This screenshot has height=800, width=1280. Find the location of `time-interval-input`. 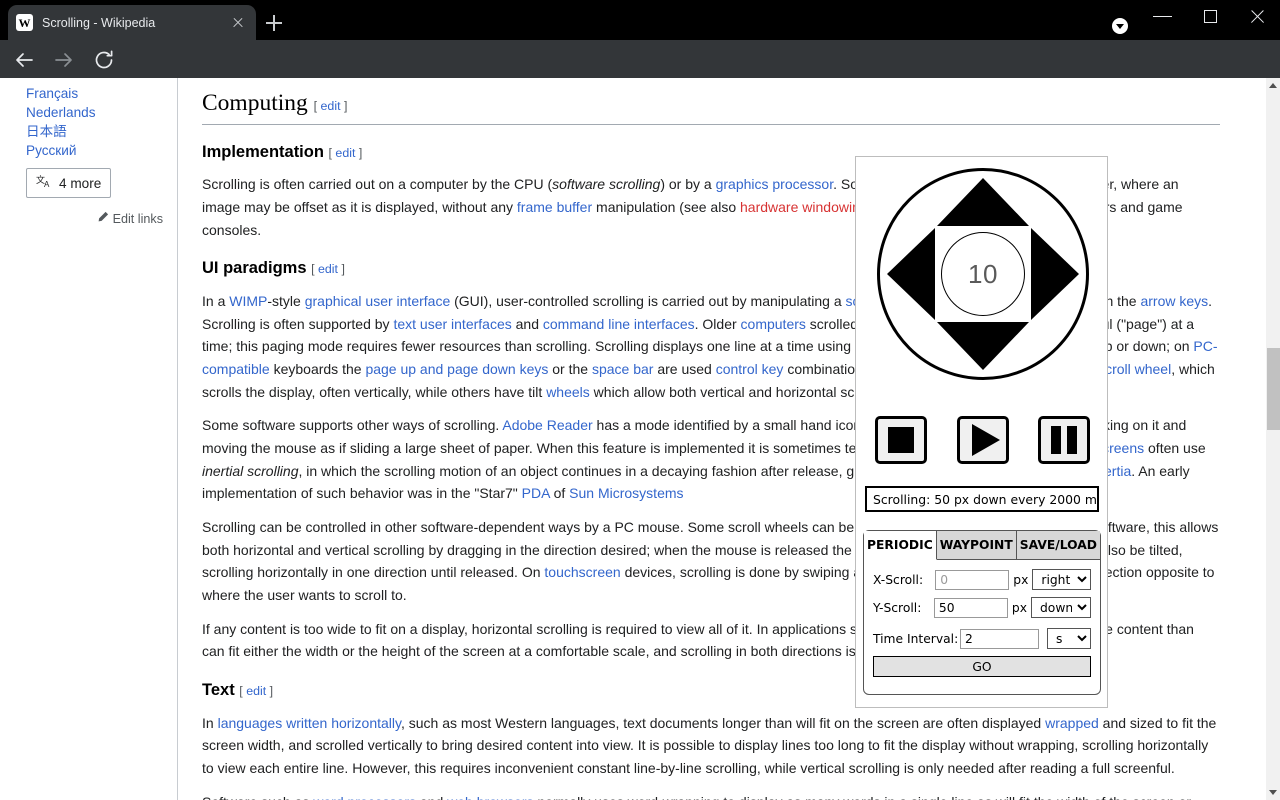

time-interval-input is located at coordinates (999, 638).